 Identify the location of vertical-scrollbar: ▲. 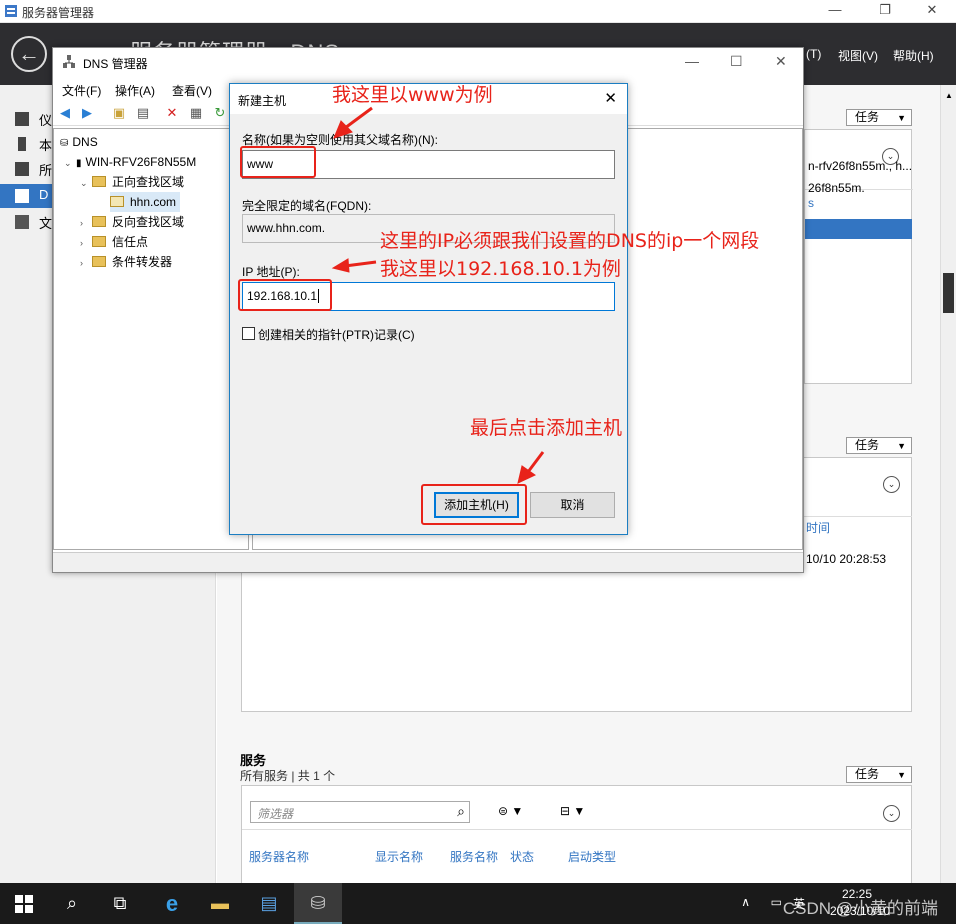
(948, 484).